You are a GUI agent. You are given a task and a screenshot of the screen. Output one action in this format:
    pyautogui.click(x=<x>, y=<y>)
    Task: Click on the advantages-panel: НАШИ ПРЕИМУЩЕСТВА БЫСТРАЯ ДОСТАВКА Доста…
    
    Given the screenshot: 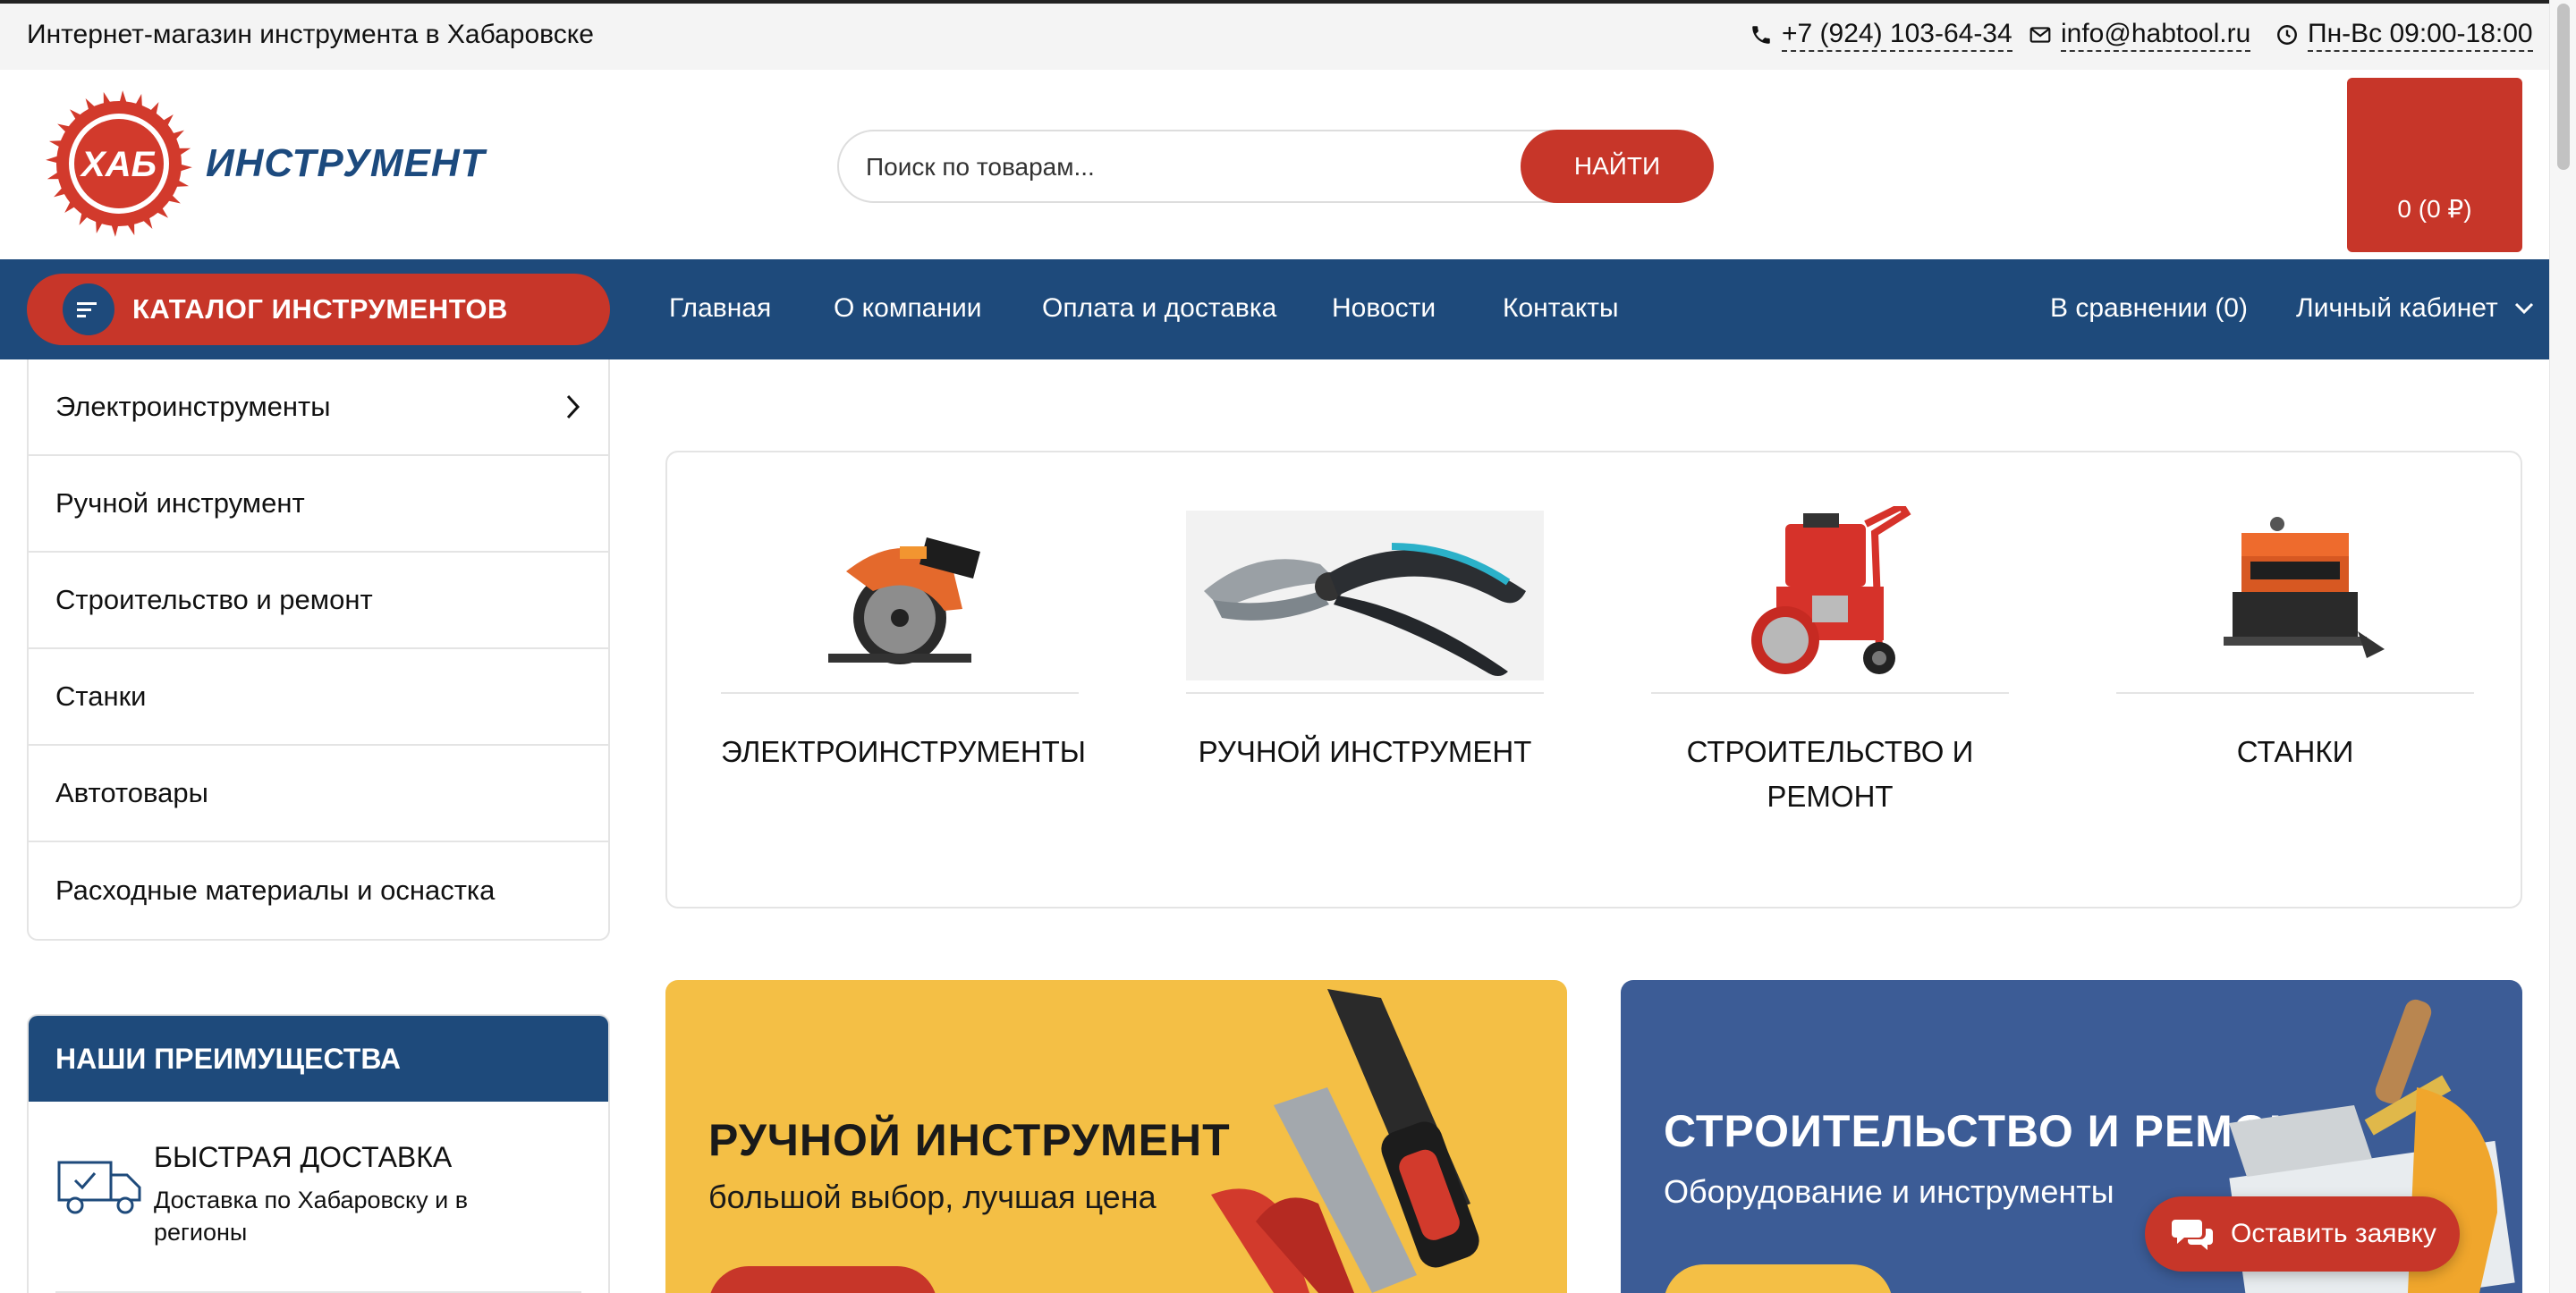 What is the action you would take?
    pyautogui.click(x=318, y=1154)
    